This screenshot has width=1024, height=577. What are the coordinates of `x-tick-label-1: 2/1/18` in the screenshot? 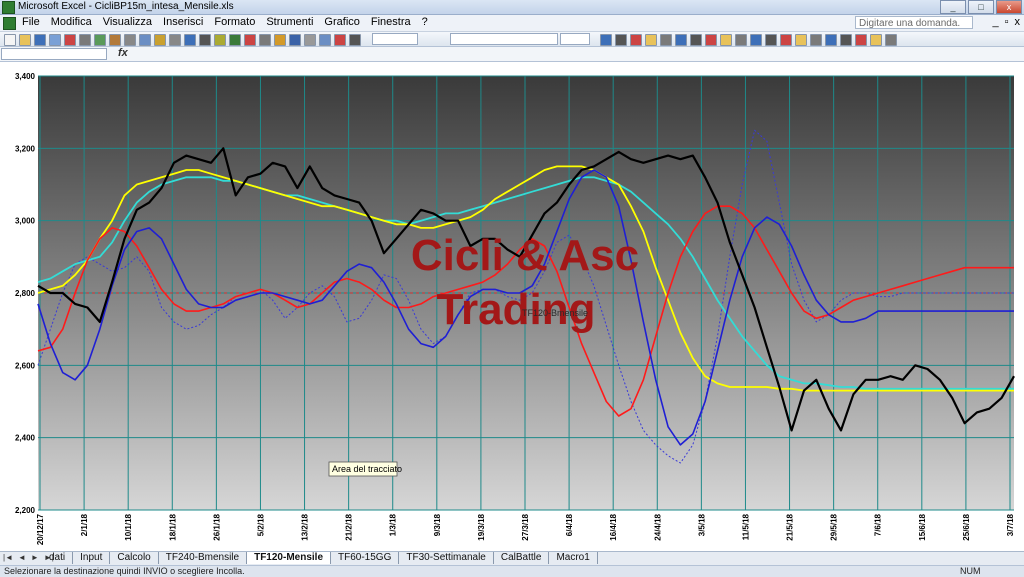 It's located at (84, 524).